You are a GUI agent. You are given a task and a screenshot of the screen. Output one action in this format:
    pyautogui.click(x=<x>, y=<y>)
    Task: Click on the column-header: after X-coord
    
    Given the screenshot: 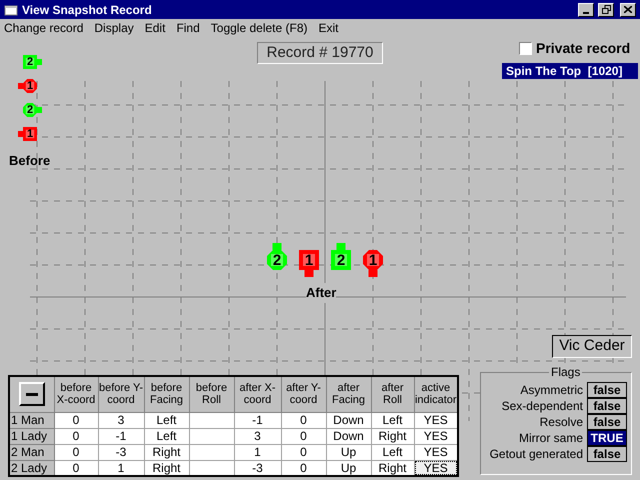 What is the action you would take?
    pyautogui.click(x=257, y=394)
    